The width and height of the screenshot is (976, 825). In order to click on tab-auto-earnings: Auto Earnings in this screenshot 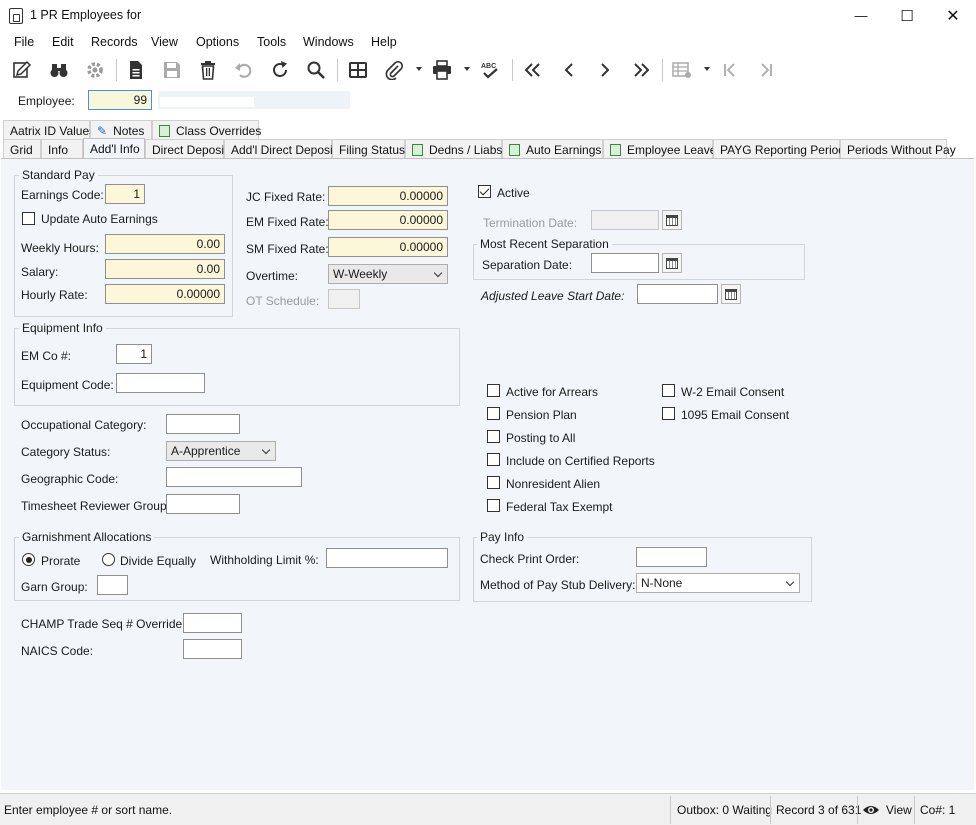, I will do `click(552, 148)`.